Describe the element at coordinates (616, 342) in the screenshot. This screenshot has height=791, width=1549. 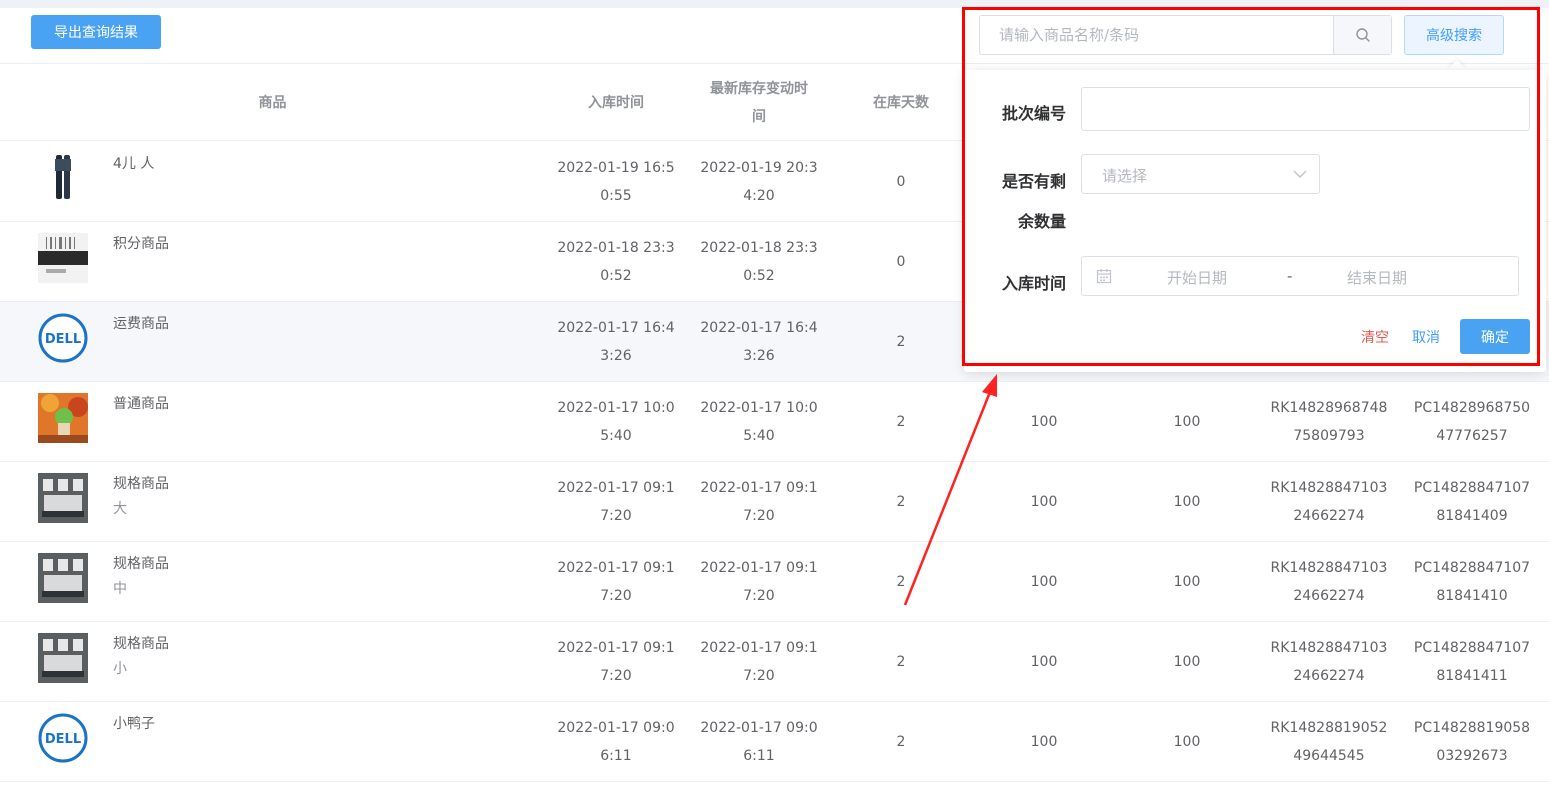
I see `cell-in-time: 2022-01-17 16:4 3:26` at that location.